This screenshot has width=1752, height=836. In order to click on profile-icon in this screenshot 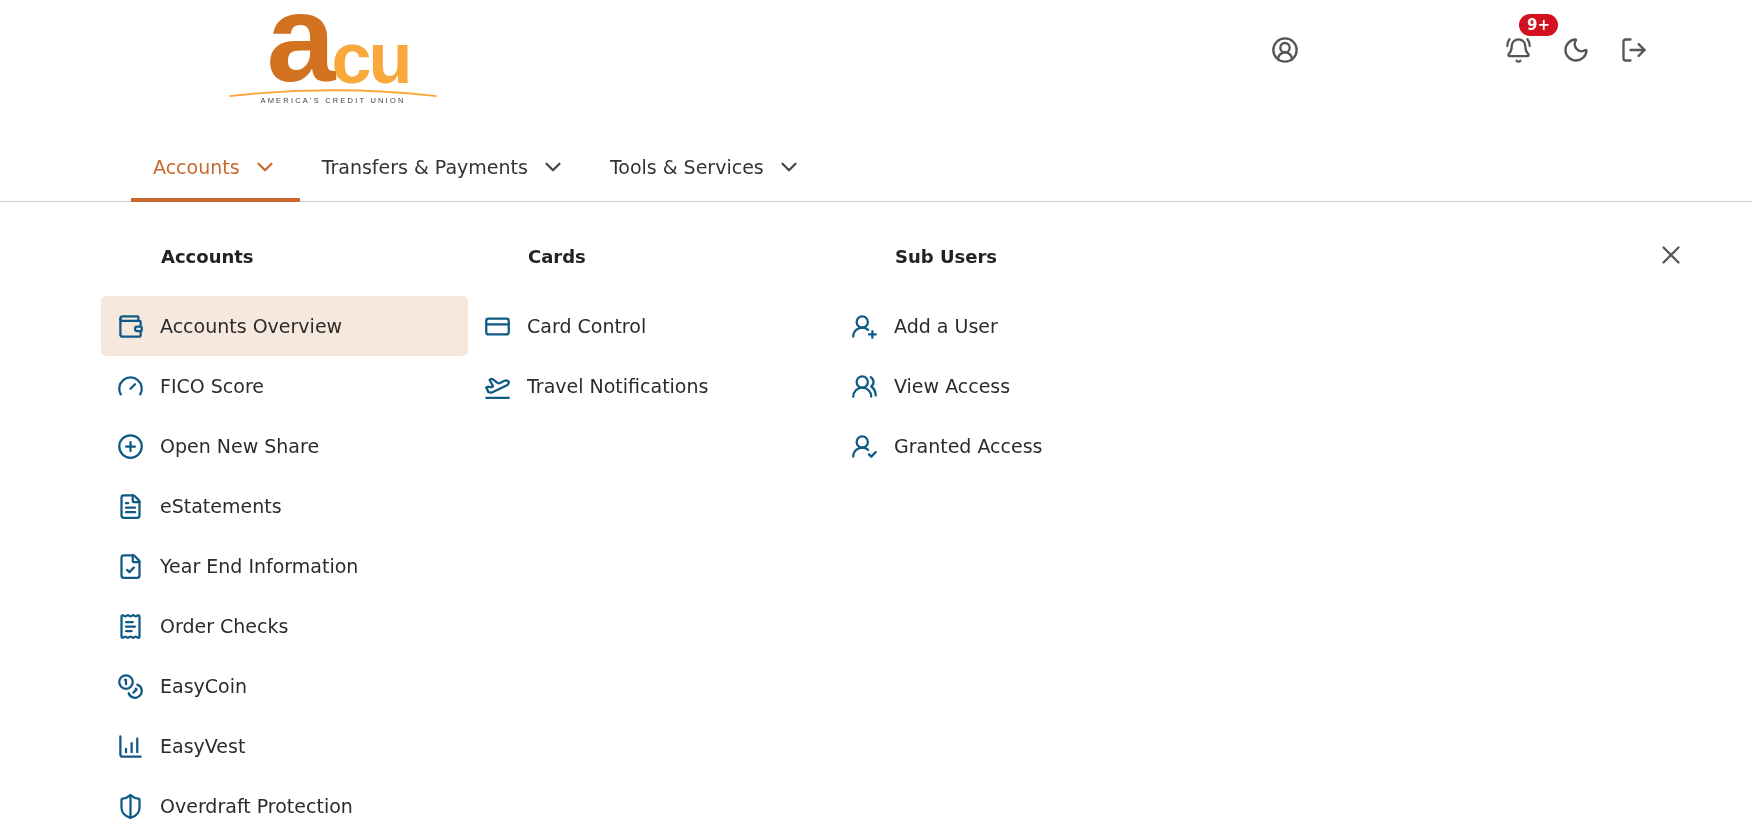, I will do `click(1285, 50)`.